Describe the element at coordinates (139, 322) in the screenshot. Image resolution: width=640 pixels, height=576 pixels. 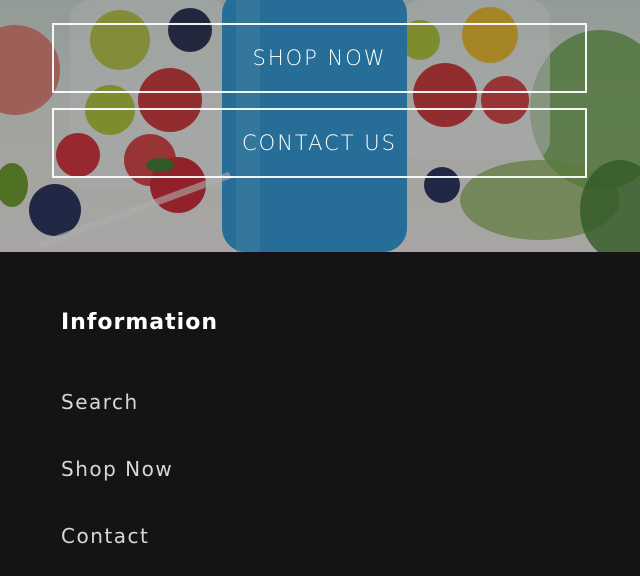
I see `footer-heading-information: Information` at that location.